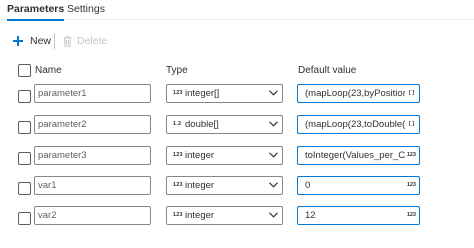 The image size is (474, 248). Describe the element at coordinates (237, 10) in the screenshot. I see `tab-bar: Parameters Settings` at that location.